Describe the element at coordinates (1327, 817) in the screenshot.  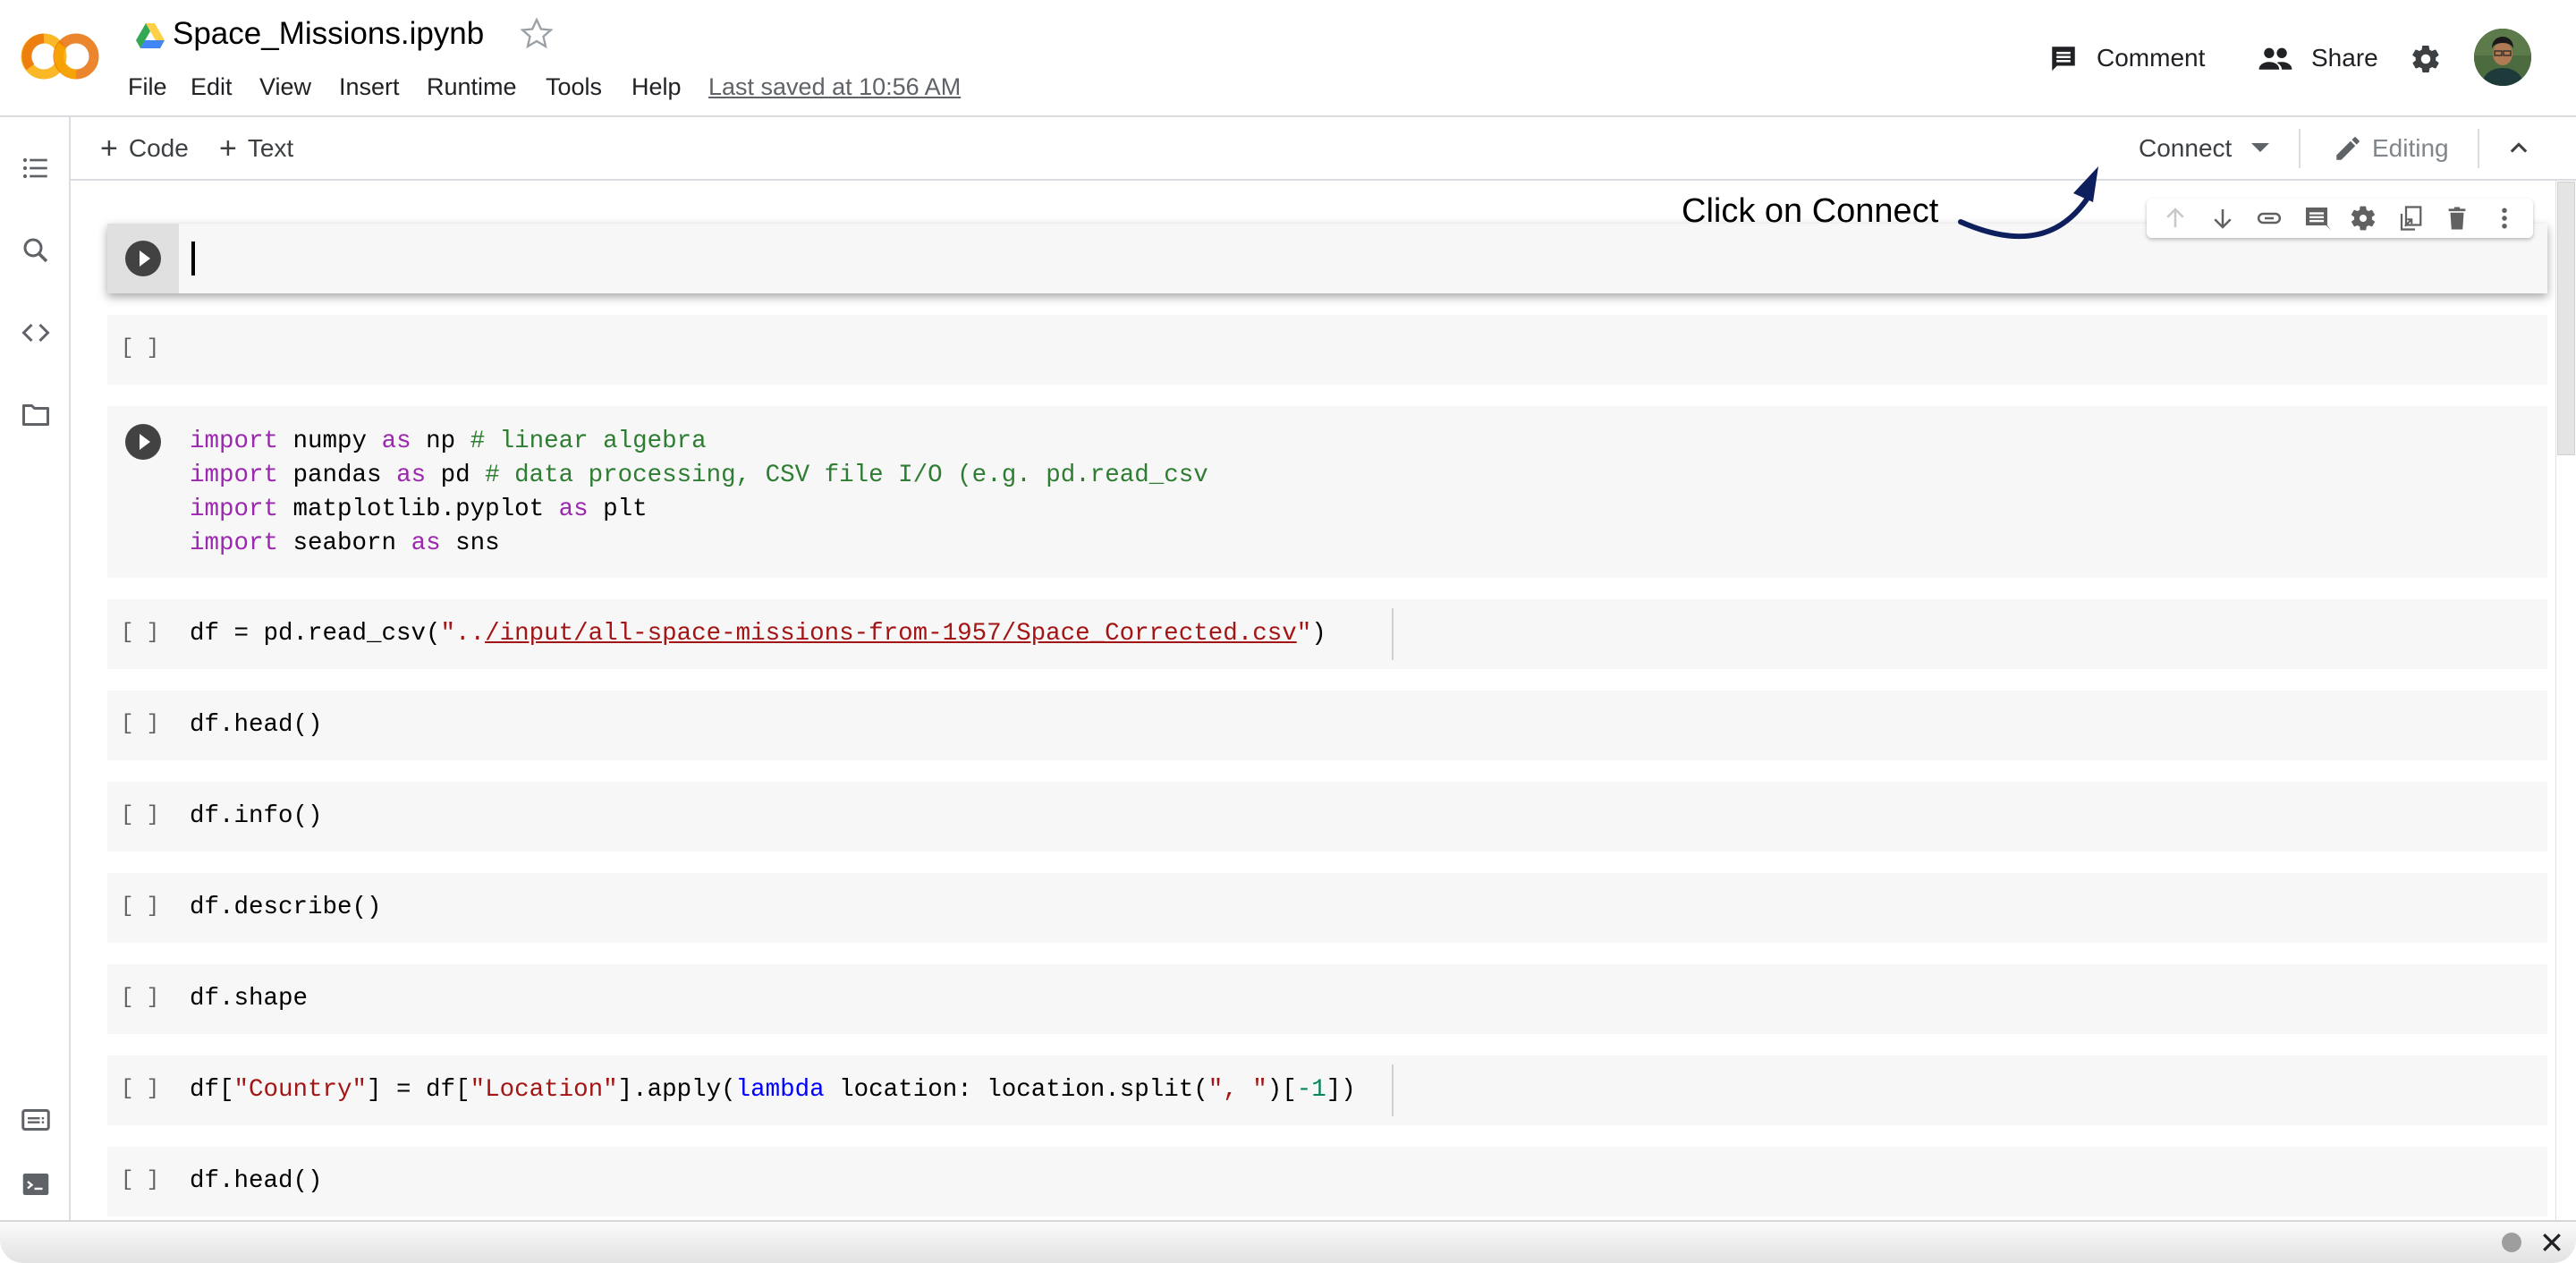
I see `code-cell: [ ] df.info()` at that location.